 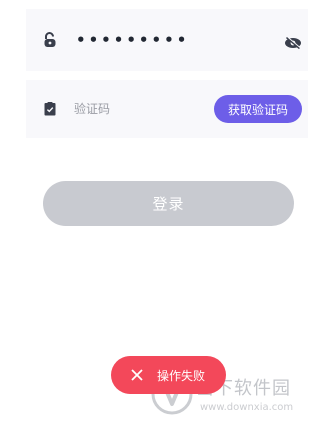 I want to click on password-field: •••••••••, so click(x=167, y=40).